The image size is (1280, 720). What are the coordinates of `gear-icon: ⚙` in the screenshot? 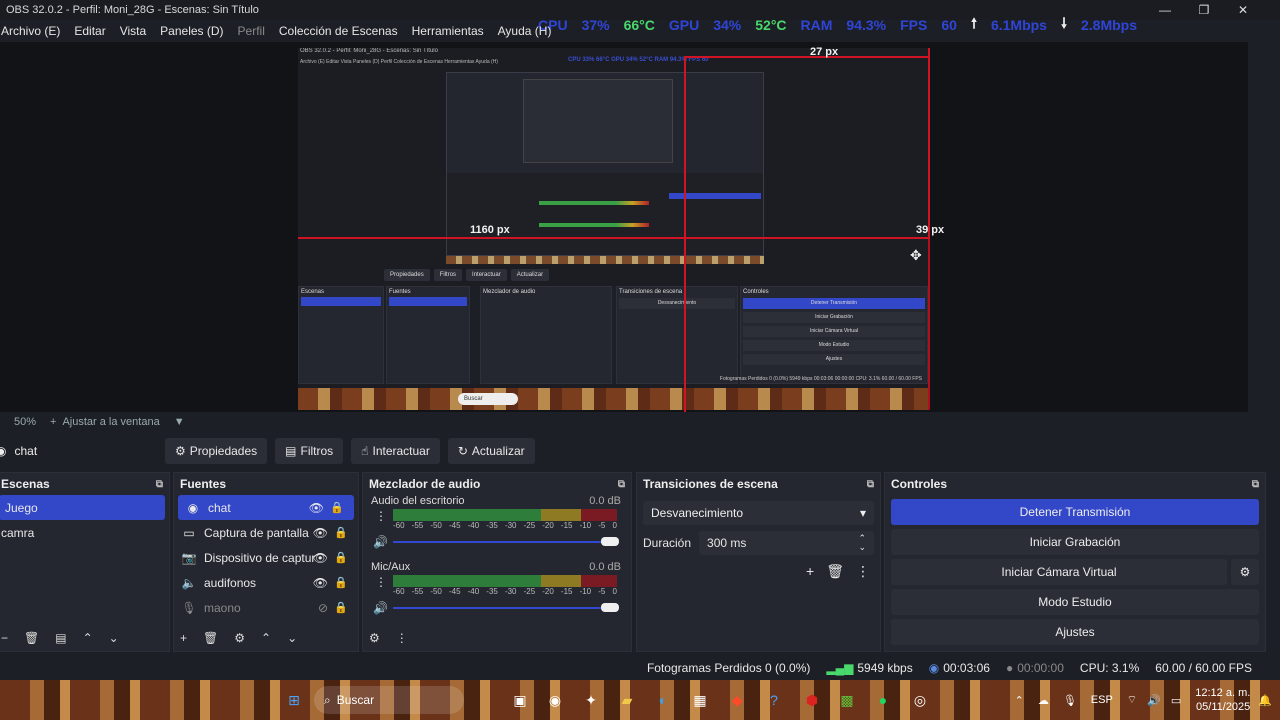 It's located at (239, 638).